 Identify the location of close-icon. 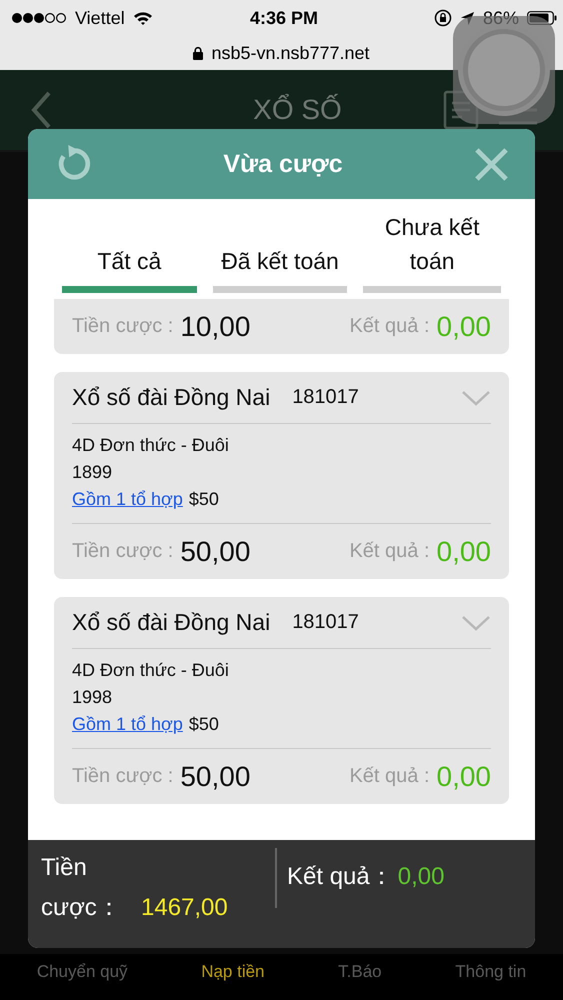
(491, 164).